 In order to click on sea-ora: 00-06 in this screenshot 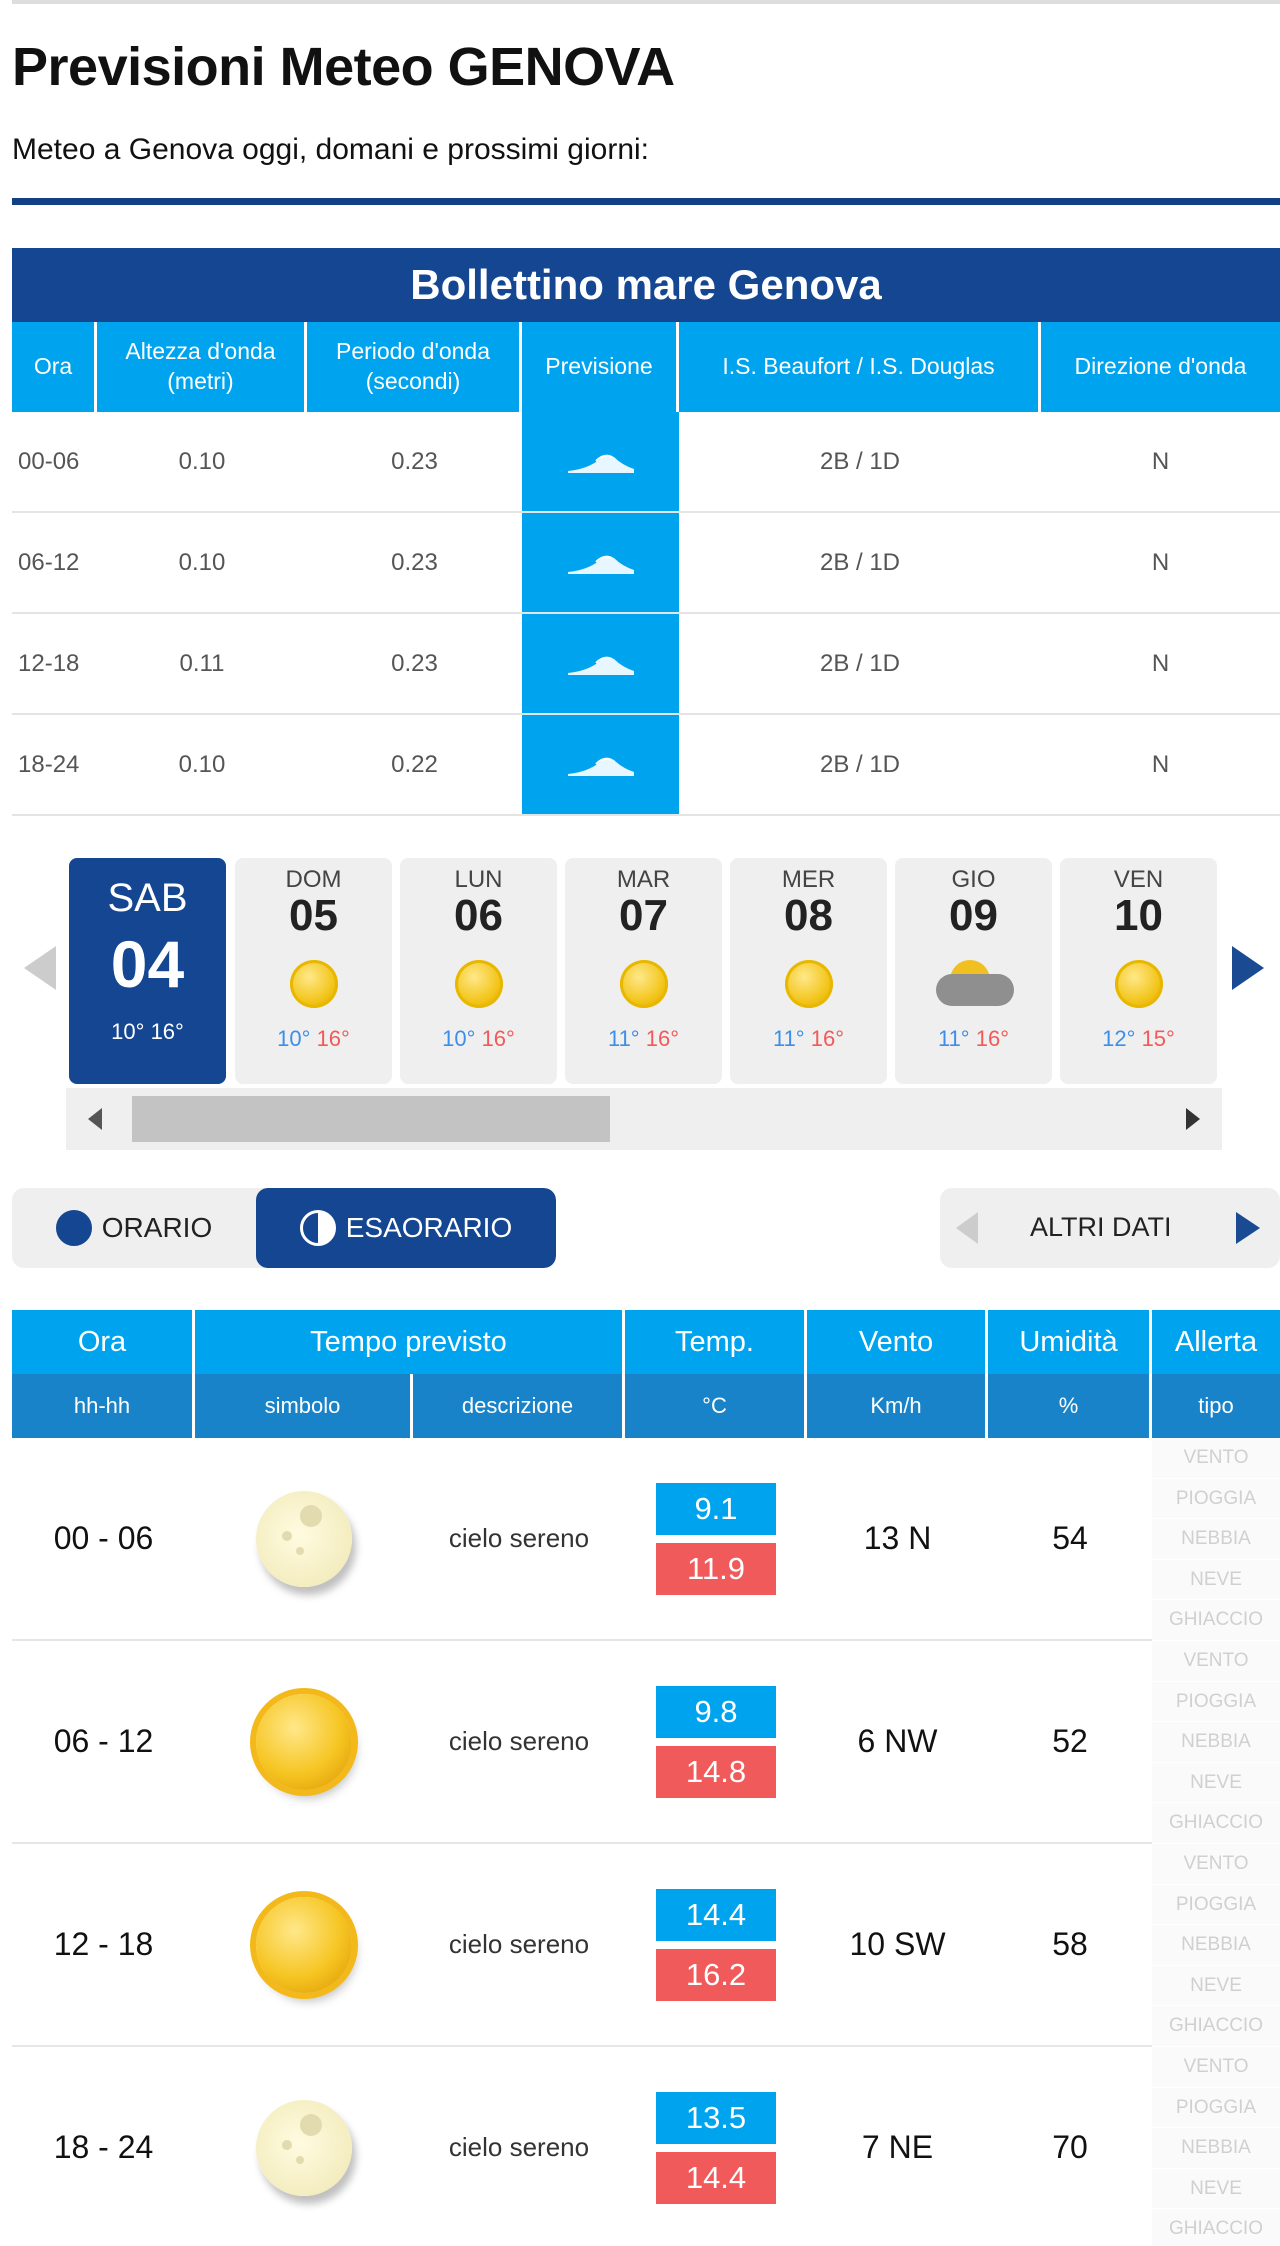, I will do `click(49, 461)`.